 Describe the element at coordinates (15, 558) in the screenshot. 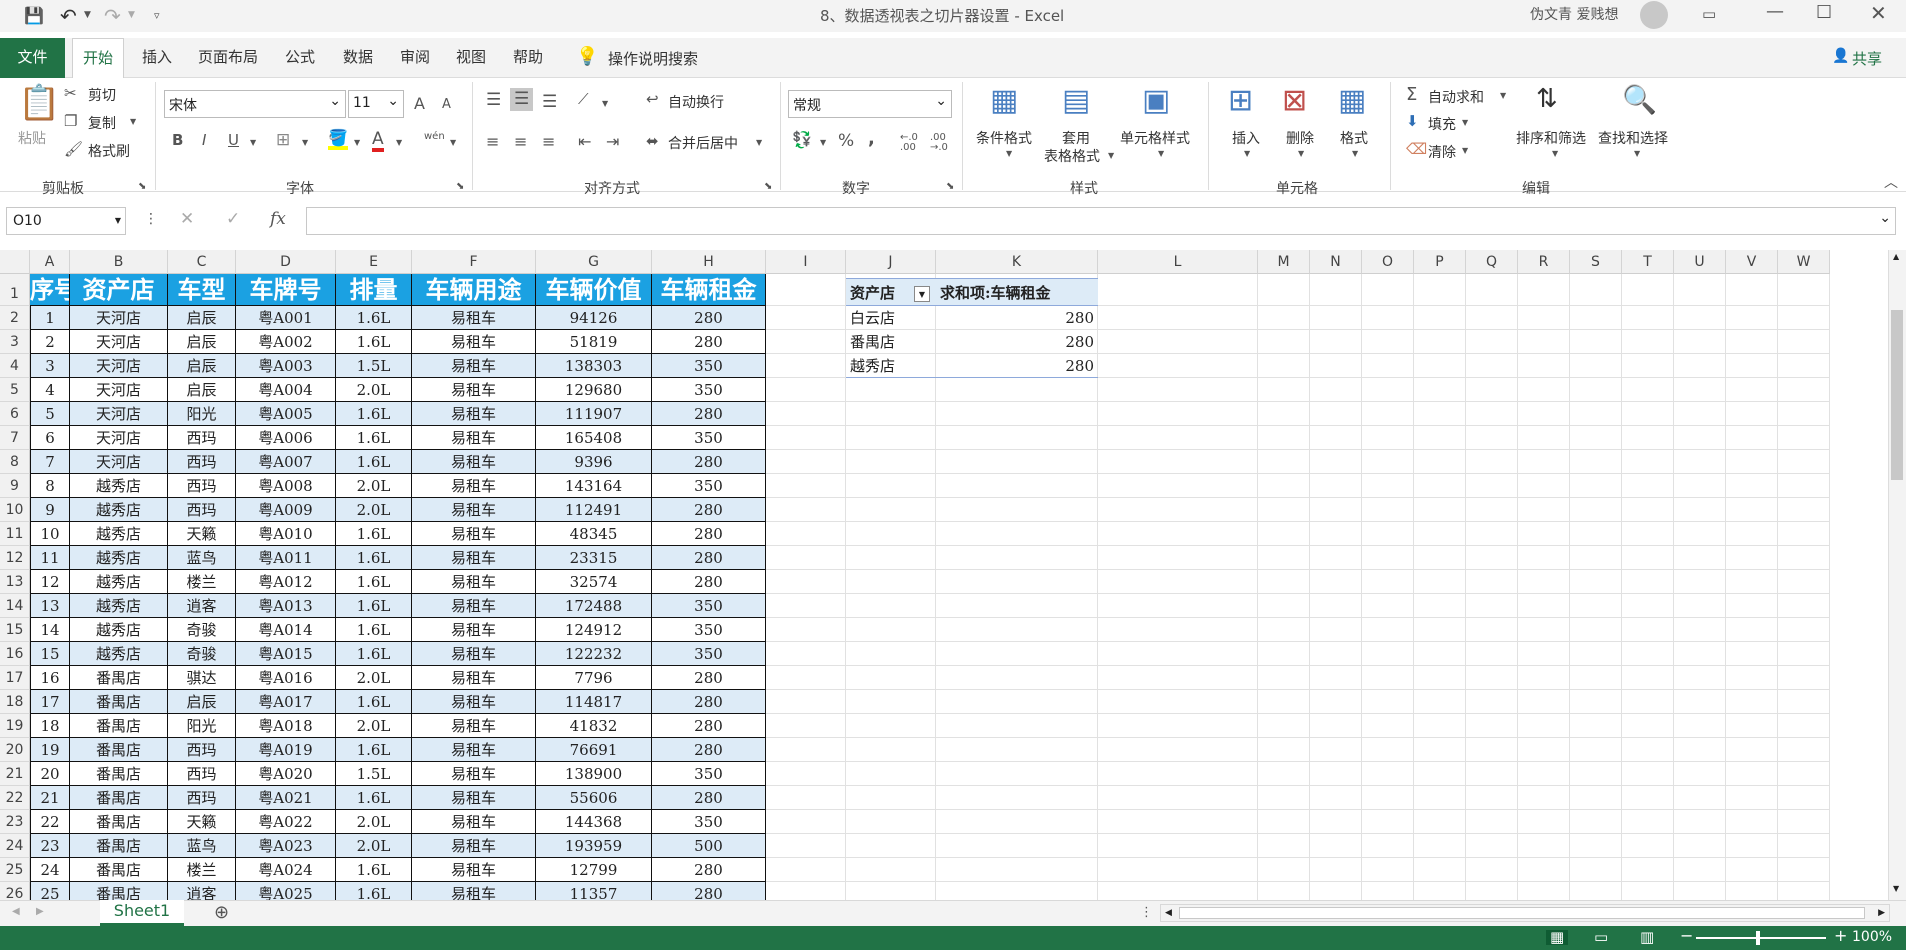

I see `row-header: 12` at that location.